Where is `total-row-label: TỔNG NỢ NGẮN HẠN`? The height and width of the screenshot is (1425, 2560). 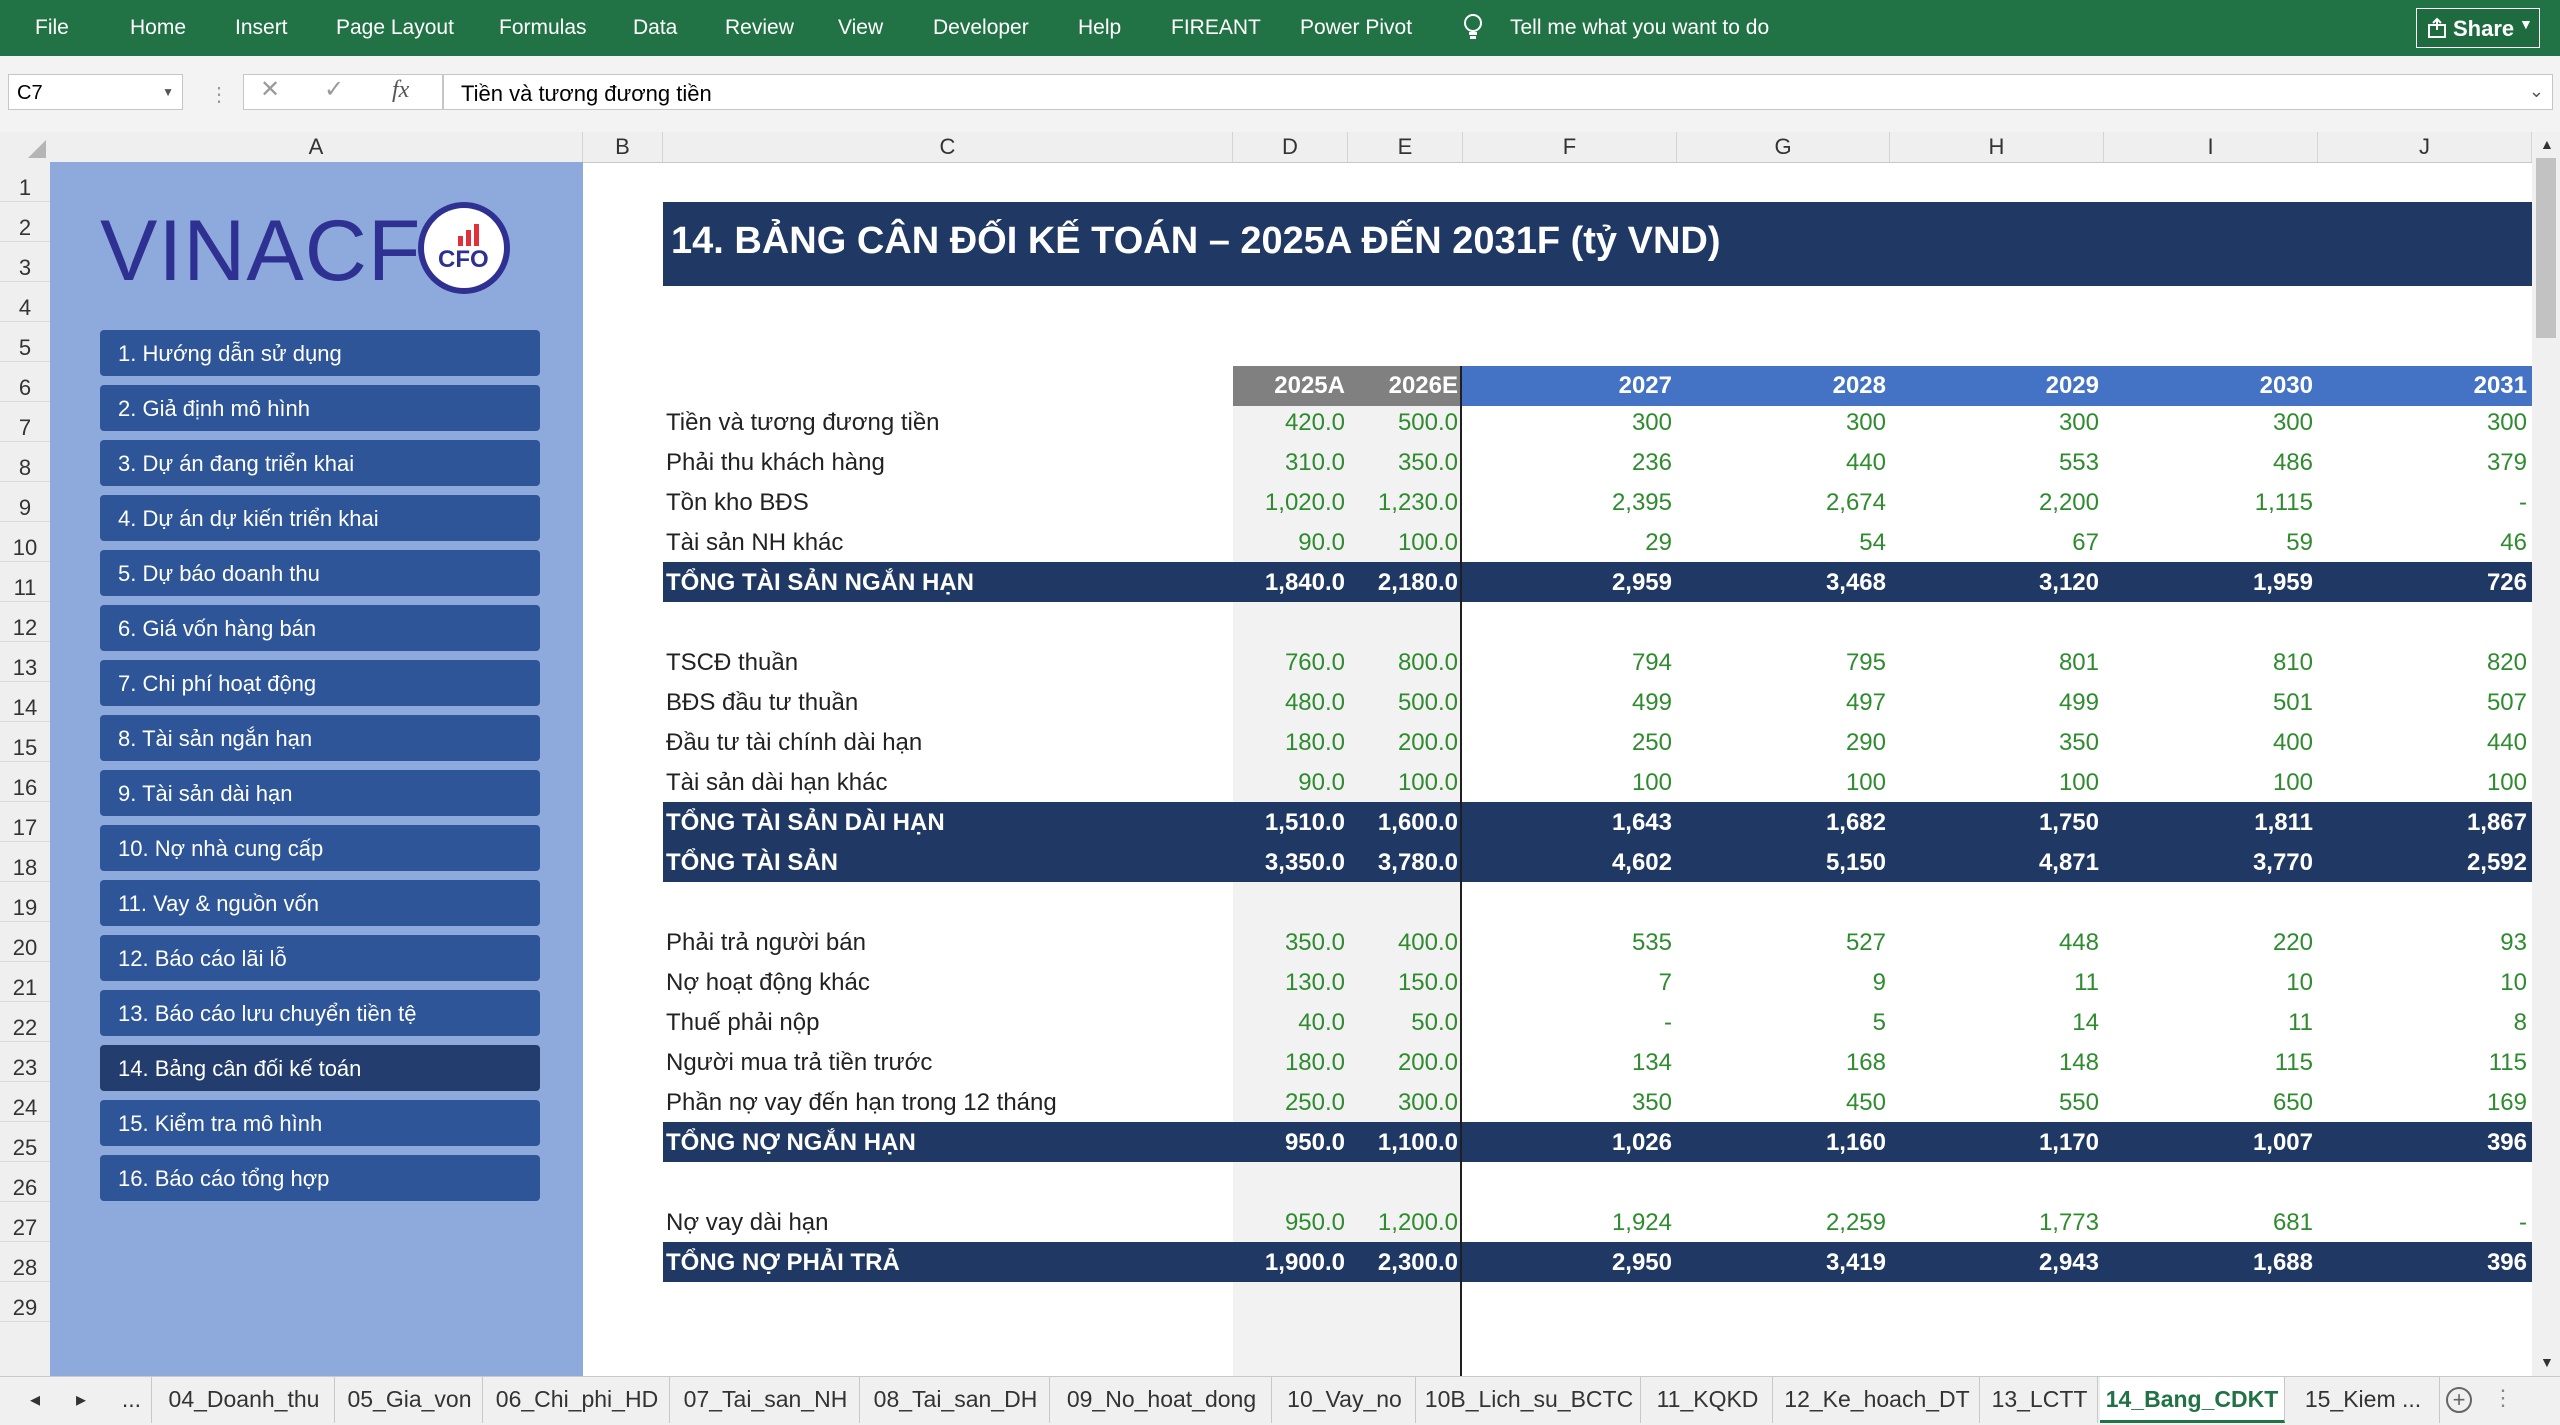
total-row-label: TỔNG NỢ NGẮN HẠN is located at coordinates (791, 1143).